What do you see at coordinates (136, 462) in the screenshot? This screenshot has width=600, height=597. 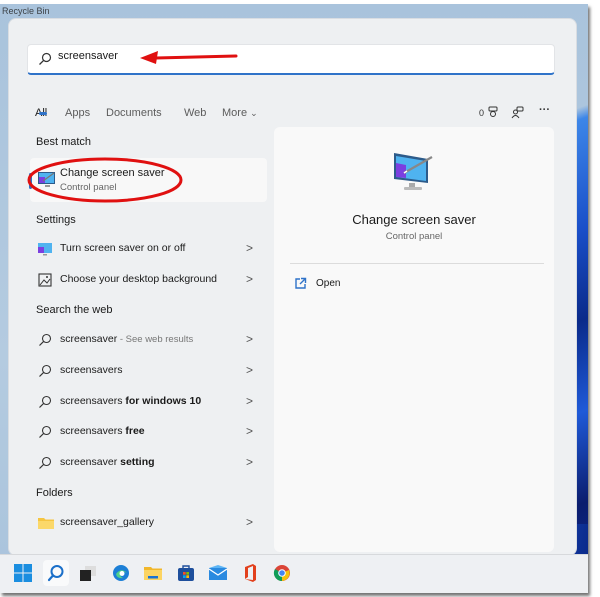 I see `web-query-suffix: setting` at bounding box center [136, 462].